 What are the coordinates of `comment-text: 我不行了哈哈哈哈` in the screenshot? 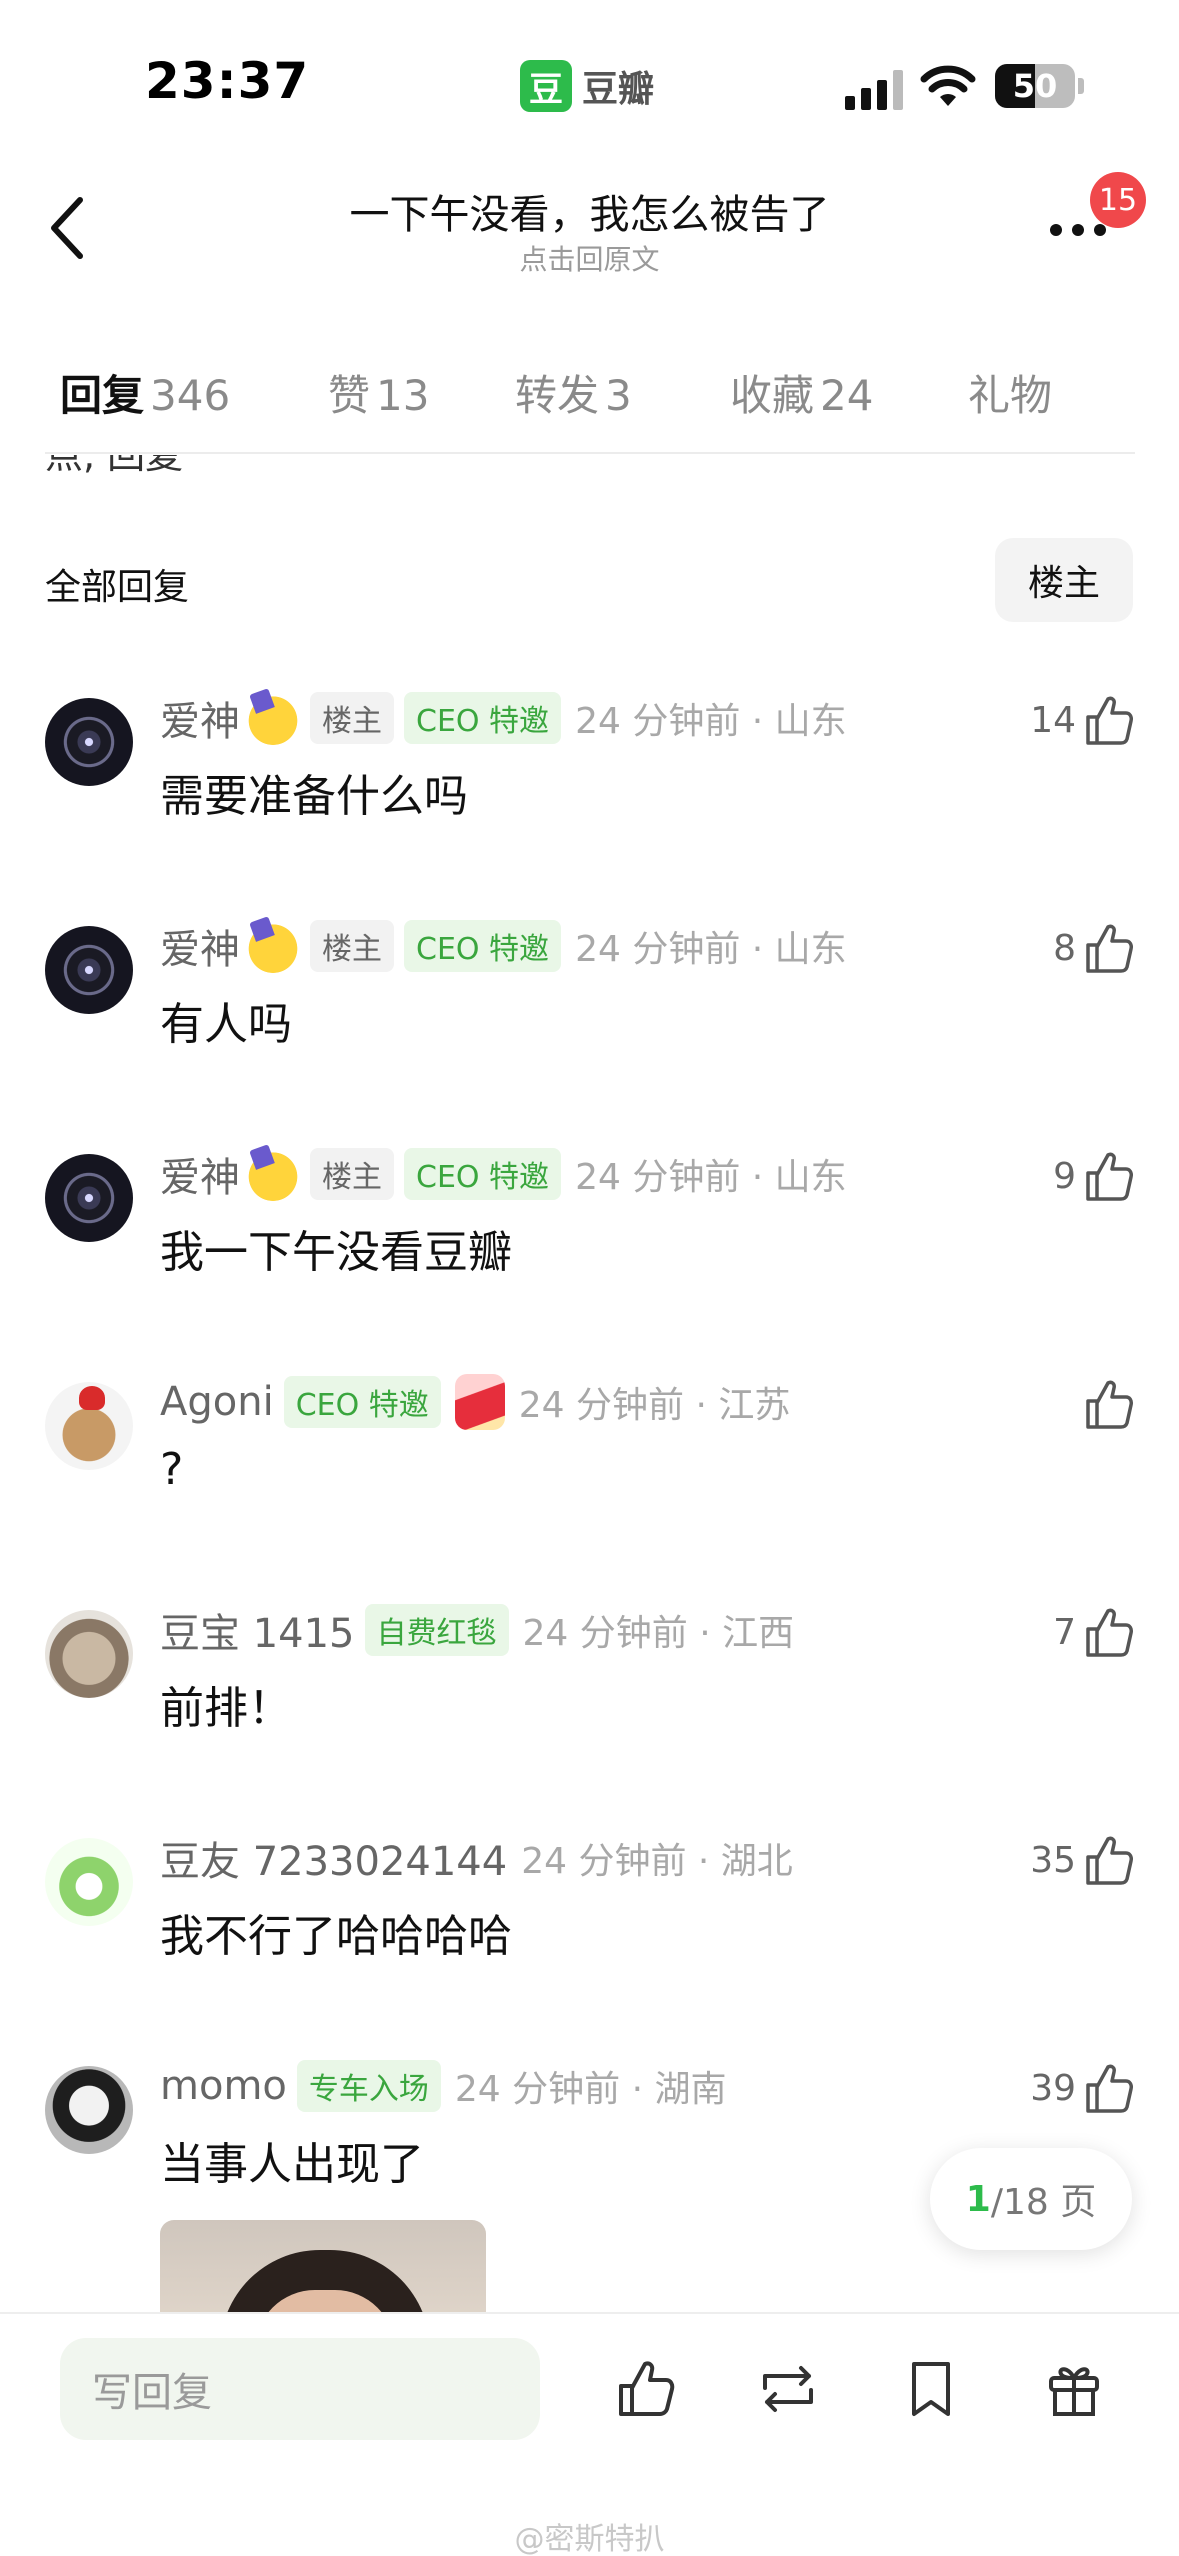 It's located at (336, 1936).